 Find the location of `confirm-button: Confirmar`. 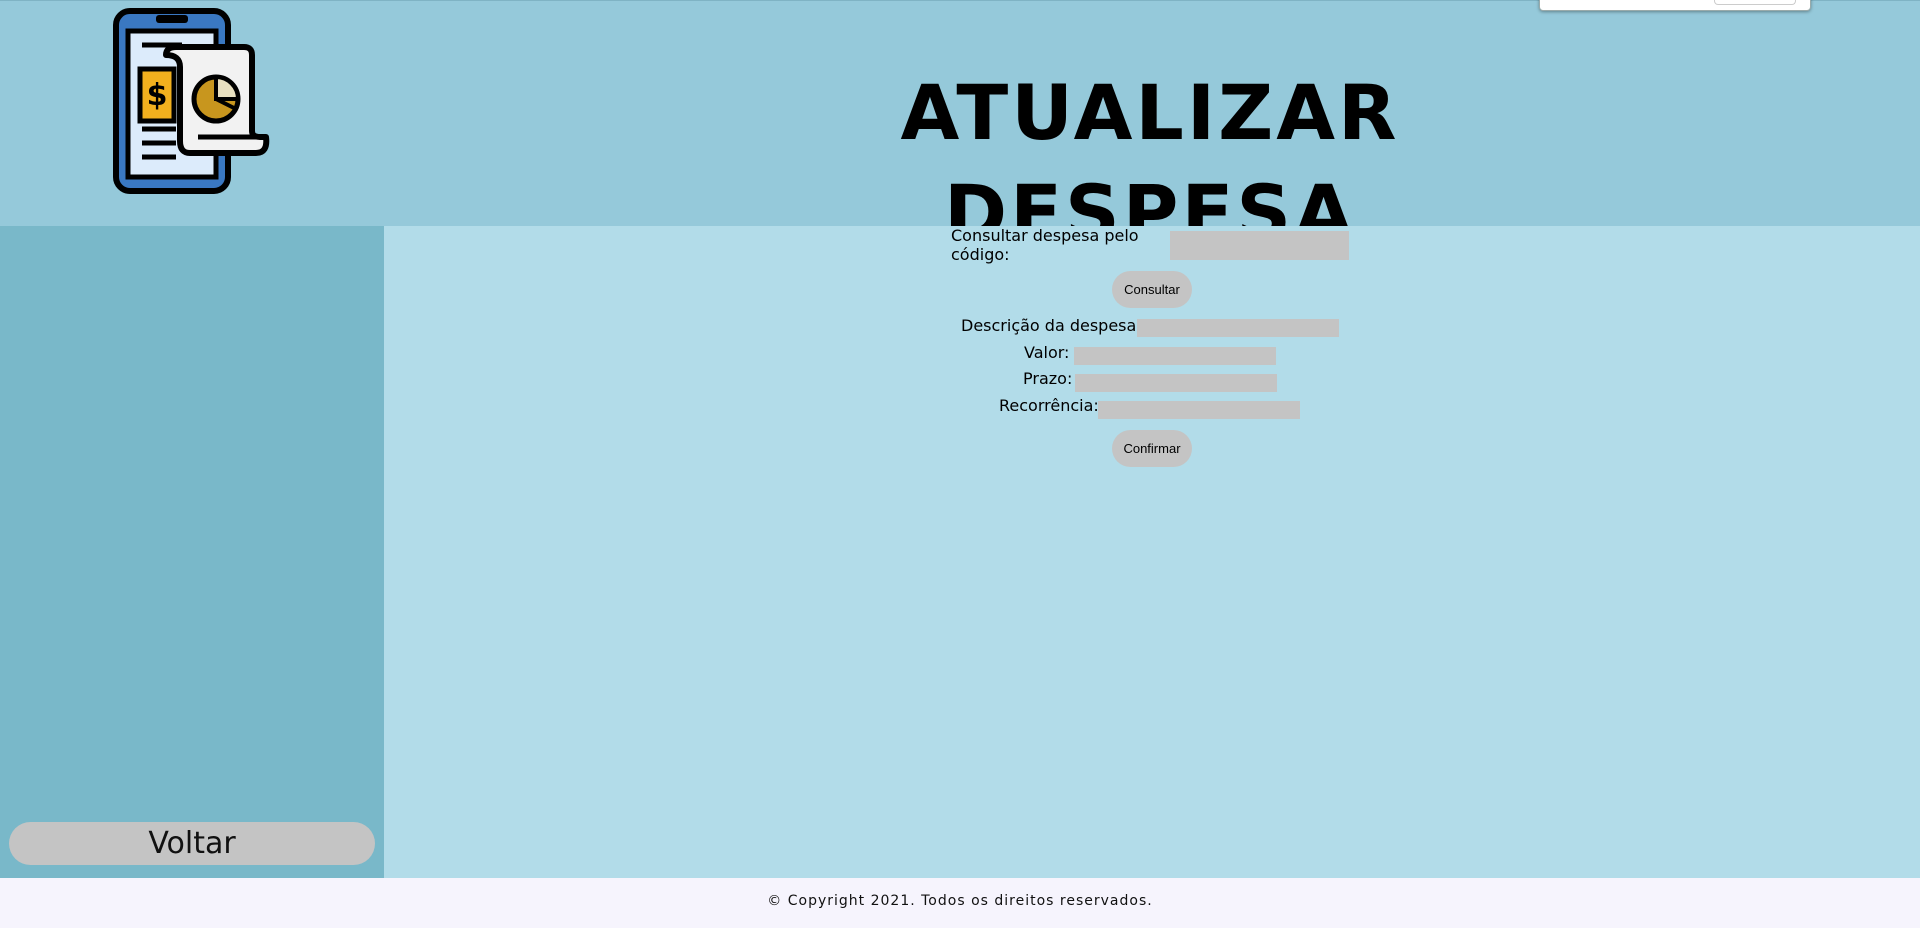

confirm-button: Confirmar is located at coordinates (1152, 448).